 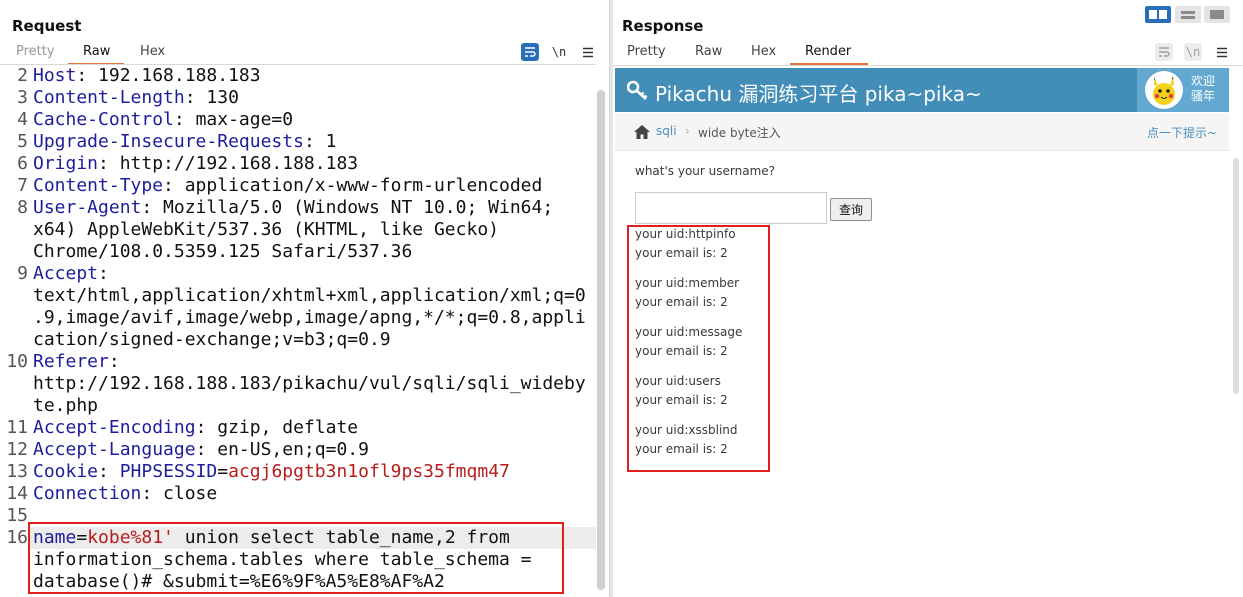 What do you see at coordinates (55, 75) in the screenshot?
I see `header-name: Host` at bounding box center [55, 75].